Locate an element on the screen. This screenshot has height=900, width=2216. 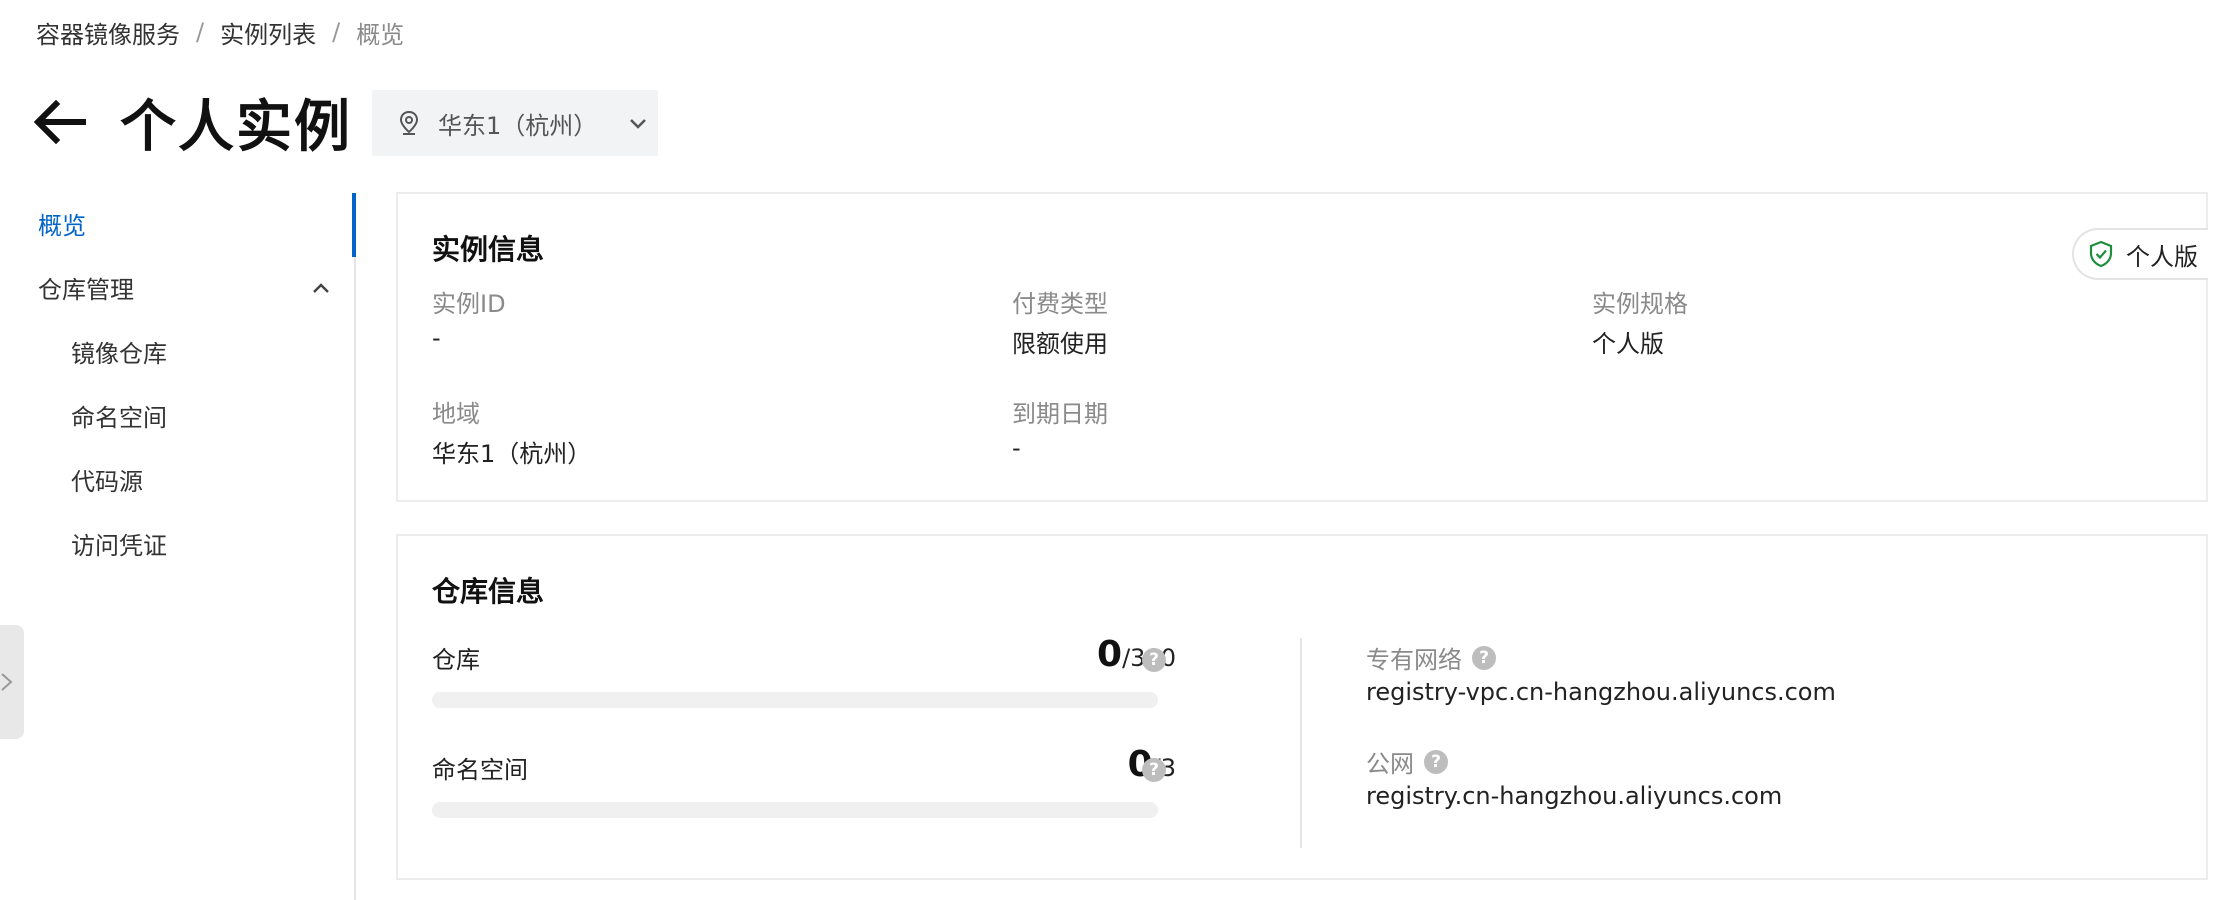
location-pin-icon is located at coordinates (409, 123).